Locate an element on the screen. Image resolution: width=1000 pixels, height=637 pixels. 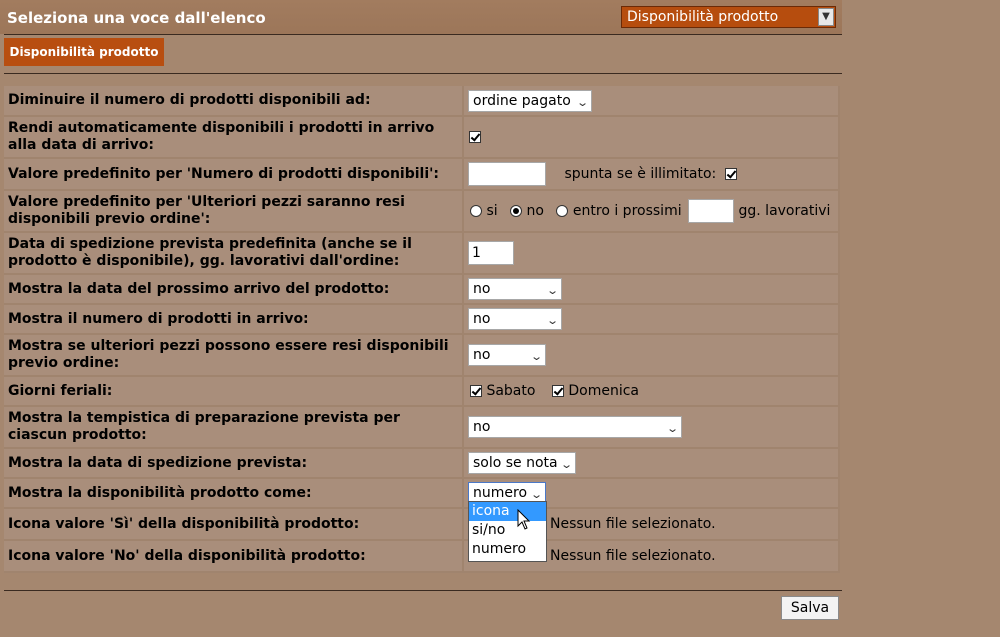
tab-disponibilita-prodotto: Disponibilità prodotto is located at coordinates (84, 52).